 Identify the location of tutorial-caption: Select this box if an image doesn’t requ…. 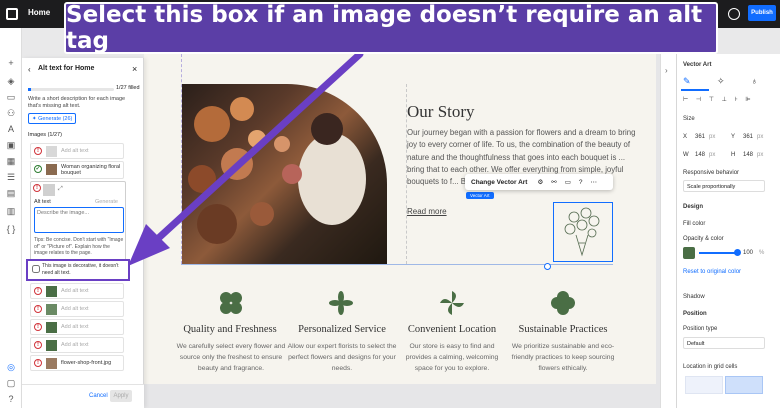
(391, 28).